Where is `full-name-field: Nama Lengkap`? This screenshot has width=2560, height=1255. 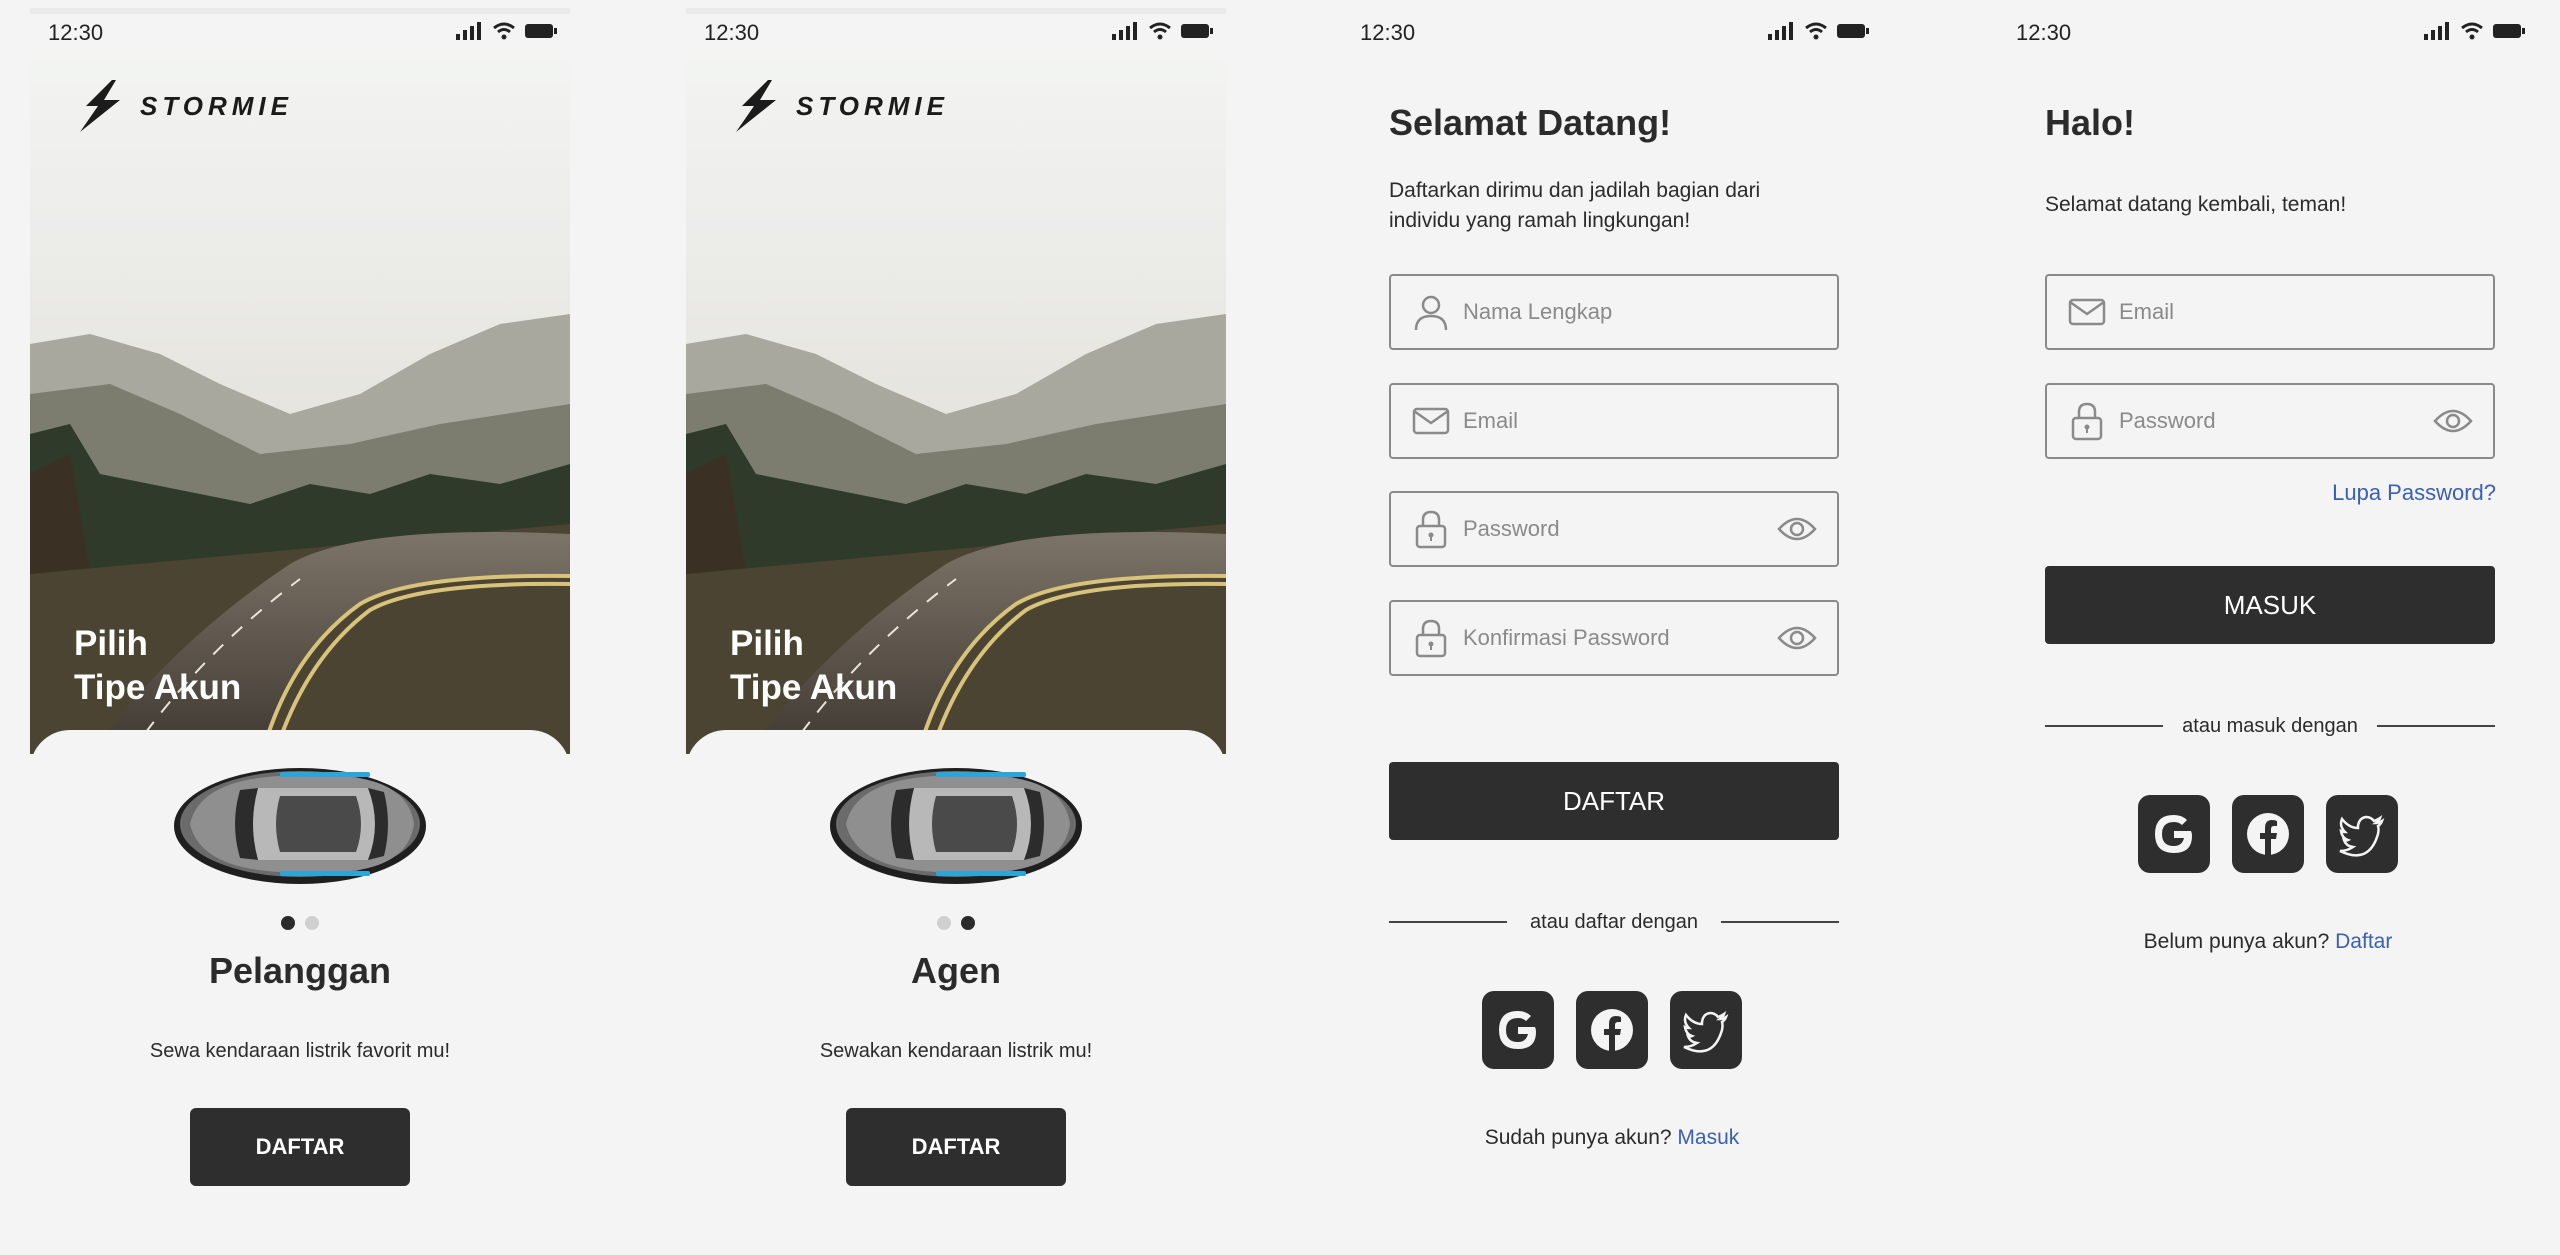 full-name-field: Nama Lengkap is located at coordinates (1614, 312).